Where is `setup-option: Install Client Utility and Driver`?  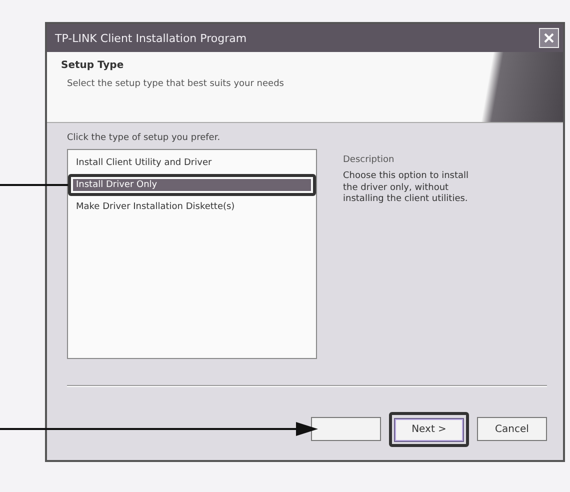
setup-option: Install Client Utility and Driver is located at coordinates (192, 163).